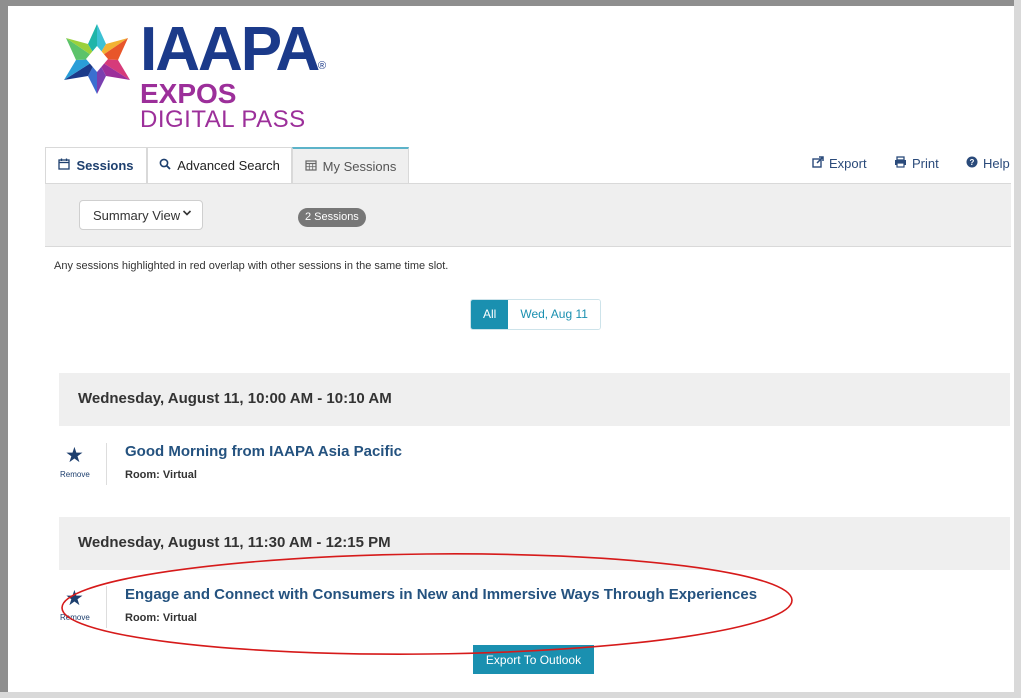 The width and height of the screenshot is (1021, 698). Describe the element at coordinates (510, 3) in the screenshot. I see `window-frame-top` at that location.